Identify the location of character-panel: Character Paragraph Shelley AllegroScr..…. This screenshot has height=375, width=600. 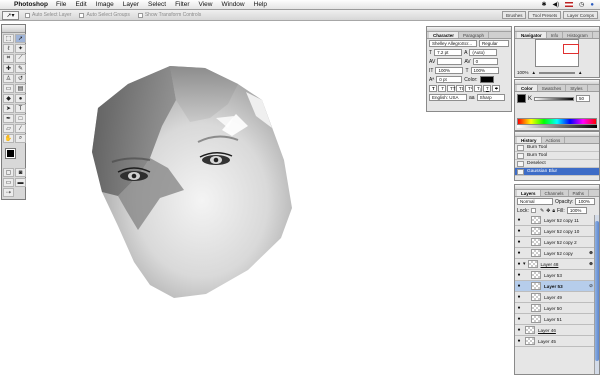
(469, 69).